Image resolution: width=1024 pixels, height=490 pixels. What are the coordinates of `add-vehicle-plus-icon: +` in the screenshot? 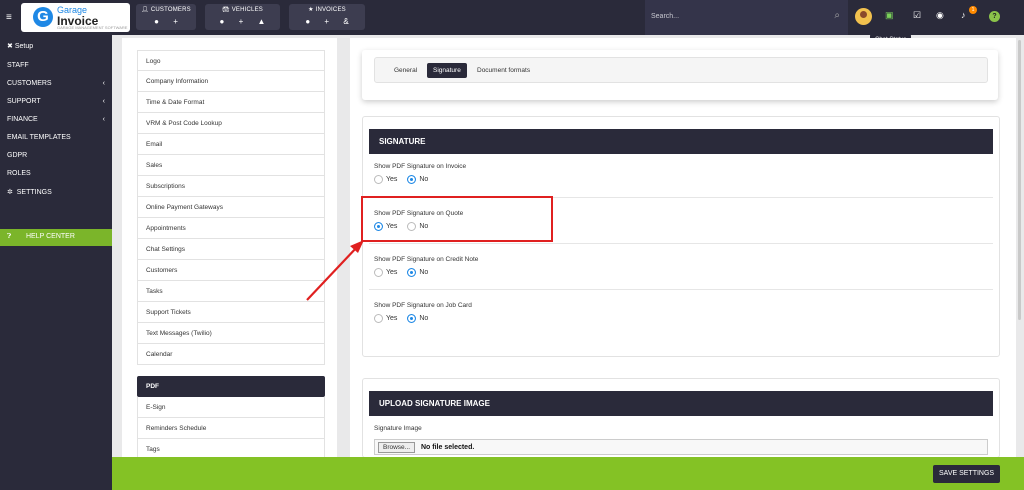 It's located at (241, 21).